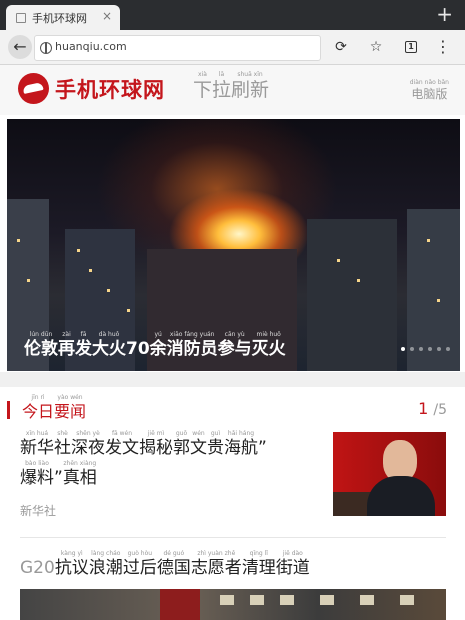 This screenshot has height=620, width=465. Describe the element at coordinates (192, 349) in the screenshot. I see `ruby-hanzi: 消防员` at that location.